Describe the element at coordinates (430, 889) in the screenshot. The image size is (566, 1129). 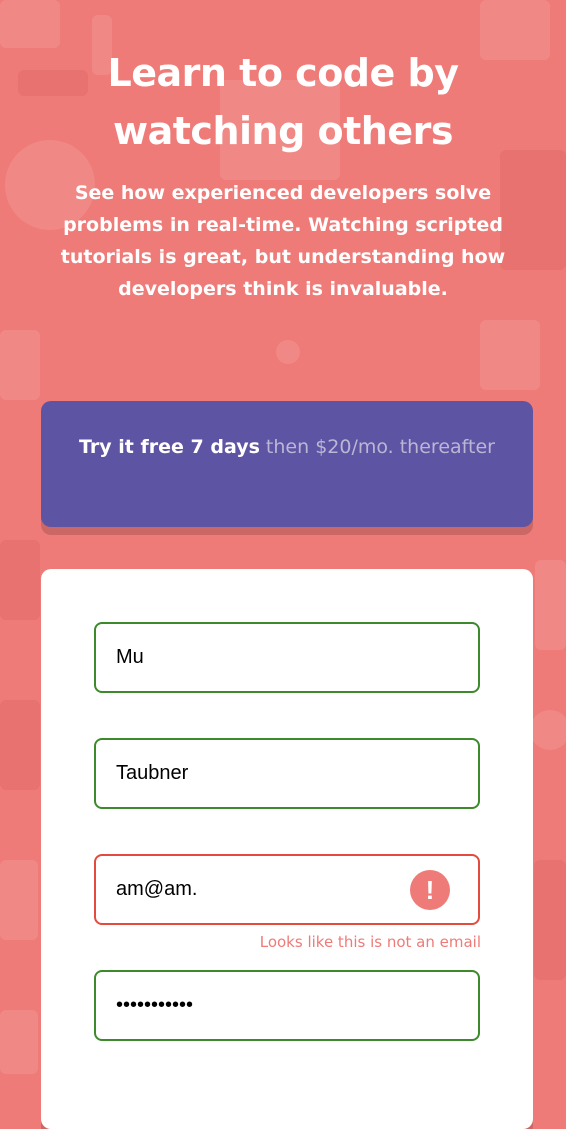
I see `error-icon: !` at that location.